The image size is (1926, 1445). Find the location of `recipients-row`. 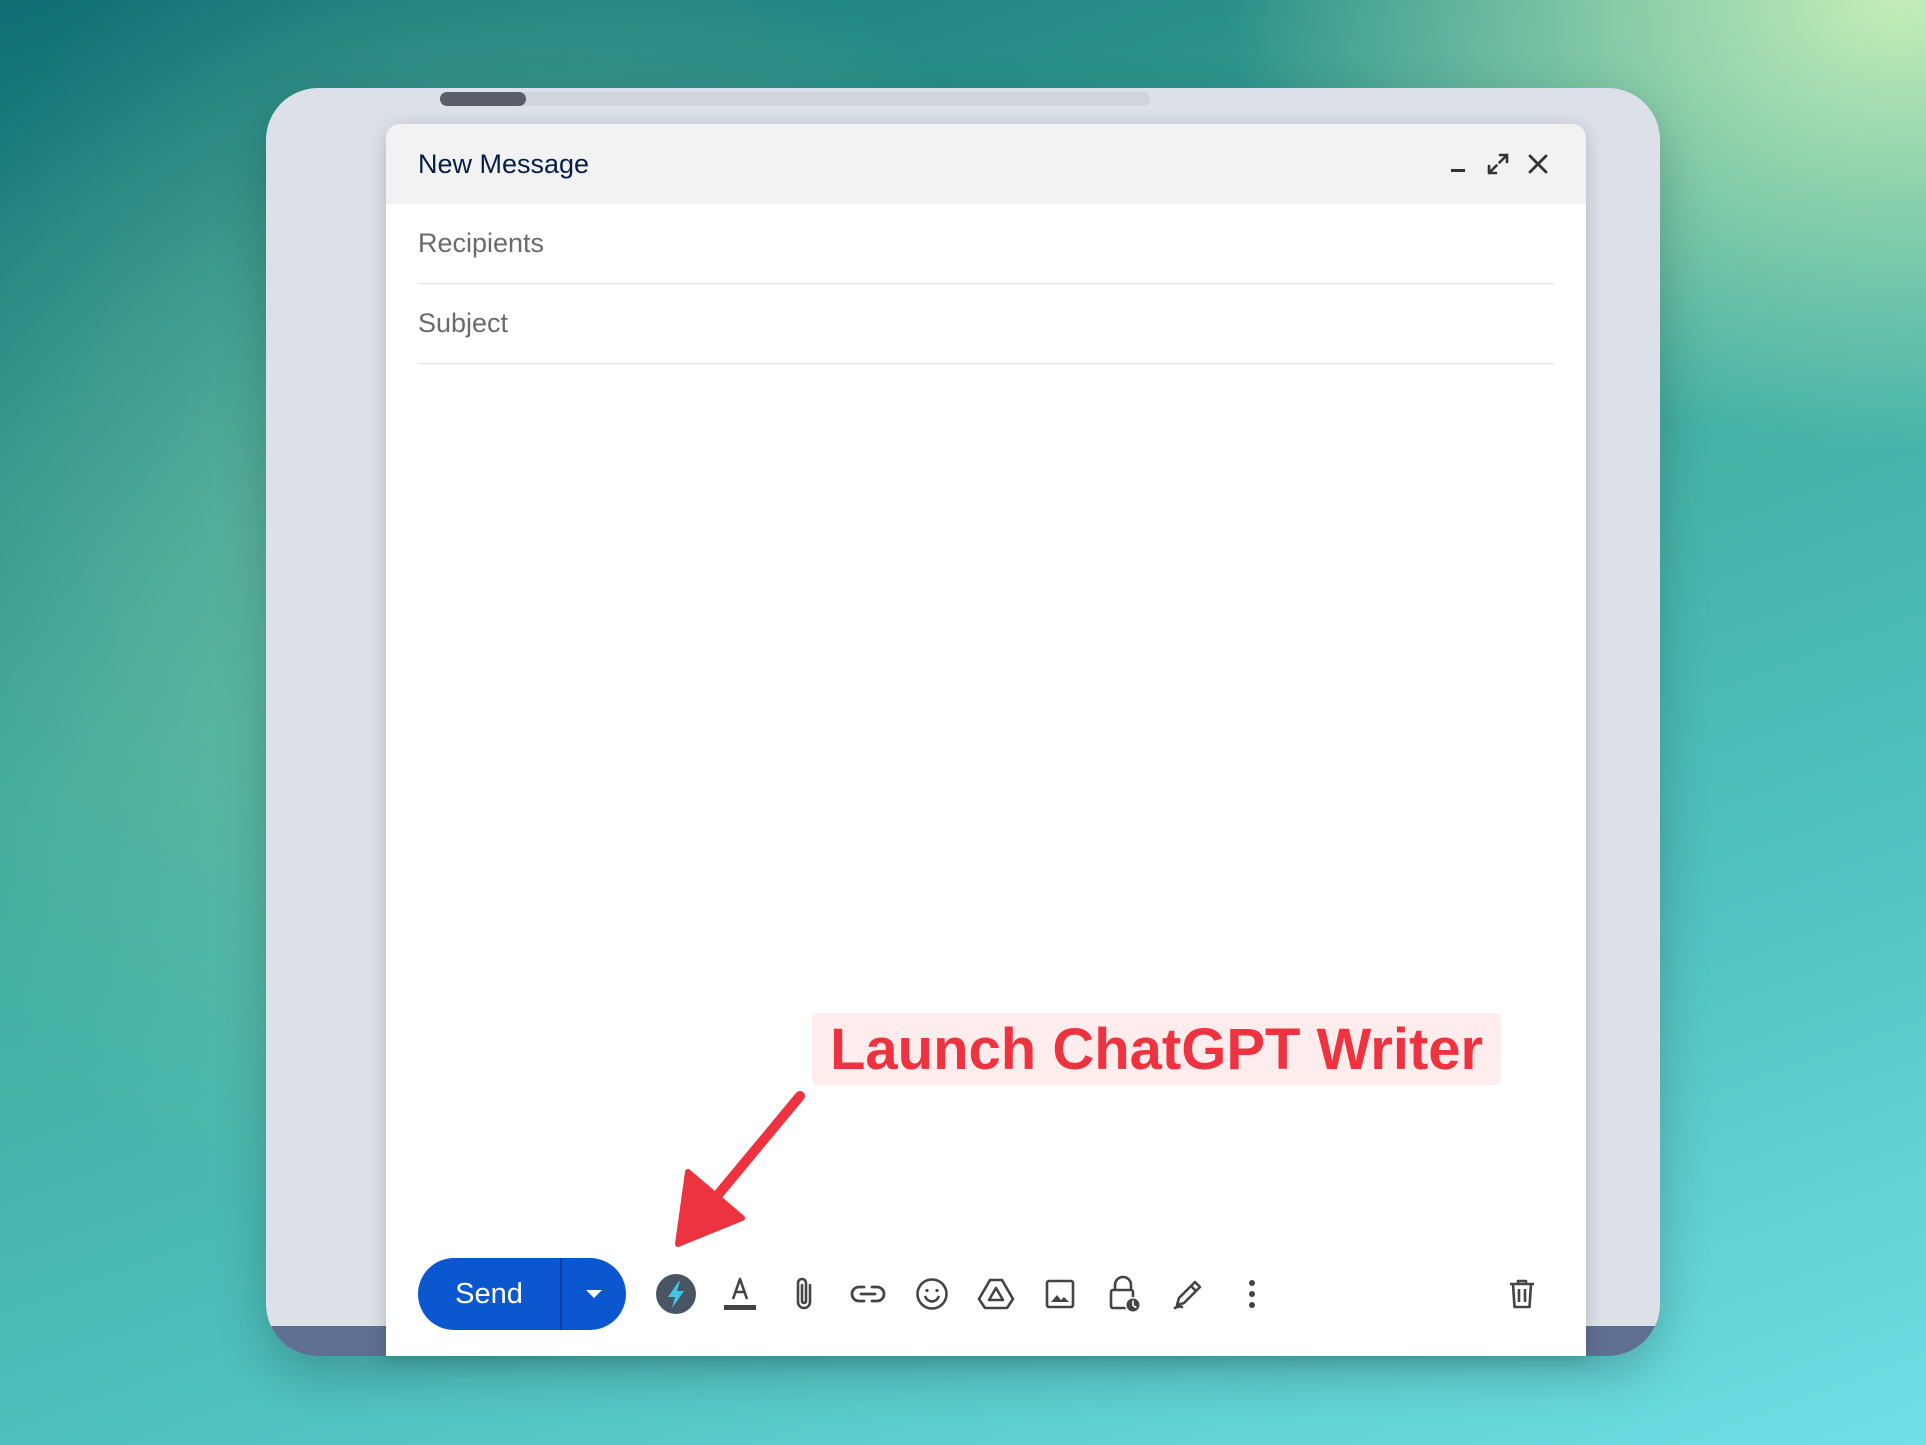

recipients-row is located at coordinates (986, 244).